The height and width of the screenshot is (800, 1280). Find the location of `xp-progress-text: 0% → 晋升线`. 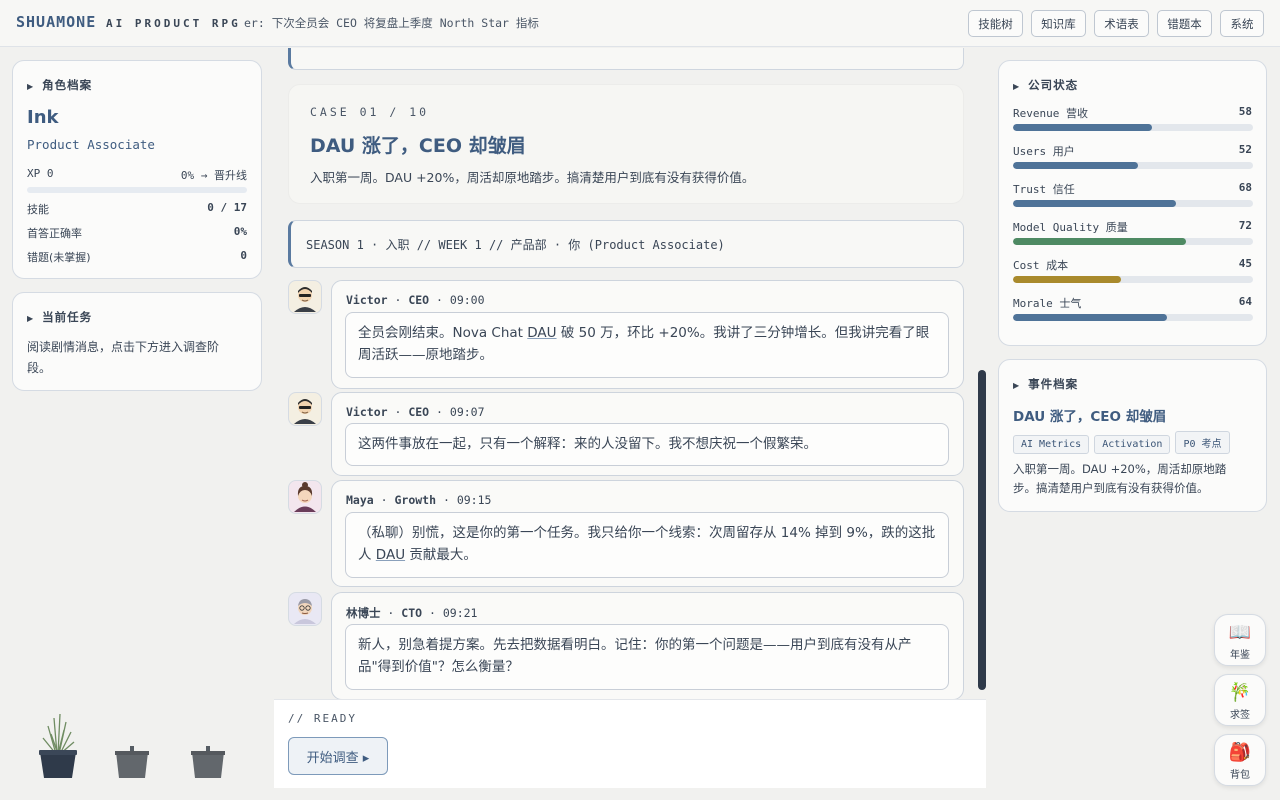

xp-progress-text: 0% → 晋升线 is located at coordinates (213, 175).